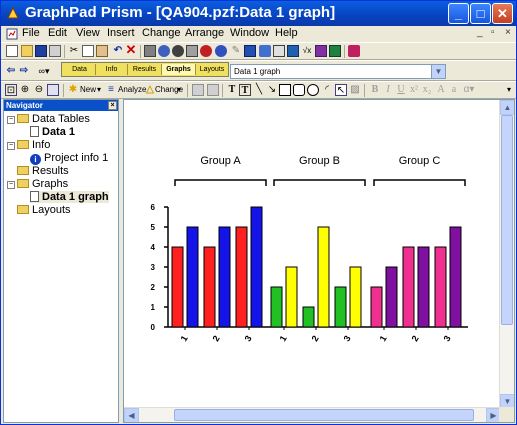  What do you see at coordinates (285, 90) in the screenshot?
I see `rectangle-tool-icon` at bounding box center [285, 90].